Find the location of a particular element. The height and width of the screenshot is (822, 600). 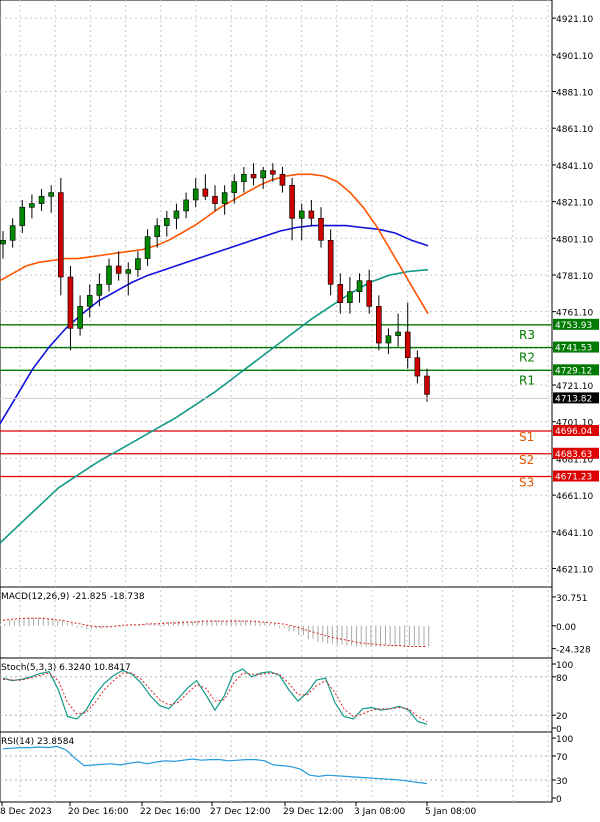

rsi-tick-label: 0 is located at coordinates (559, 800).